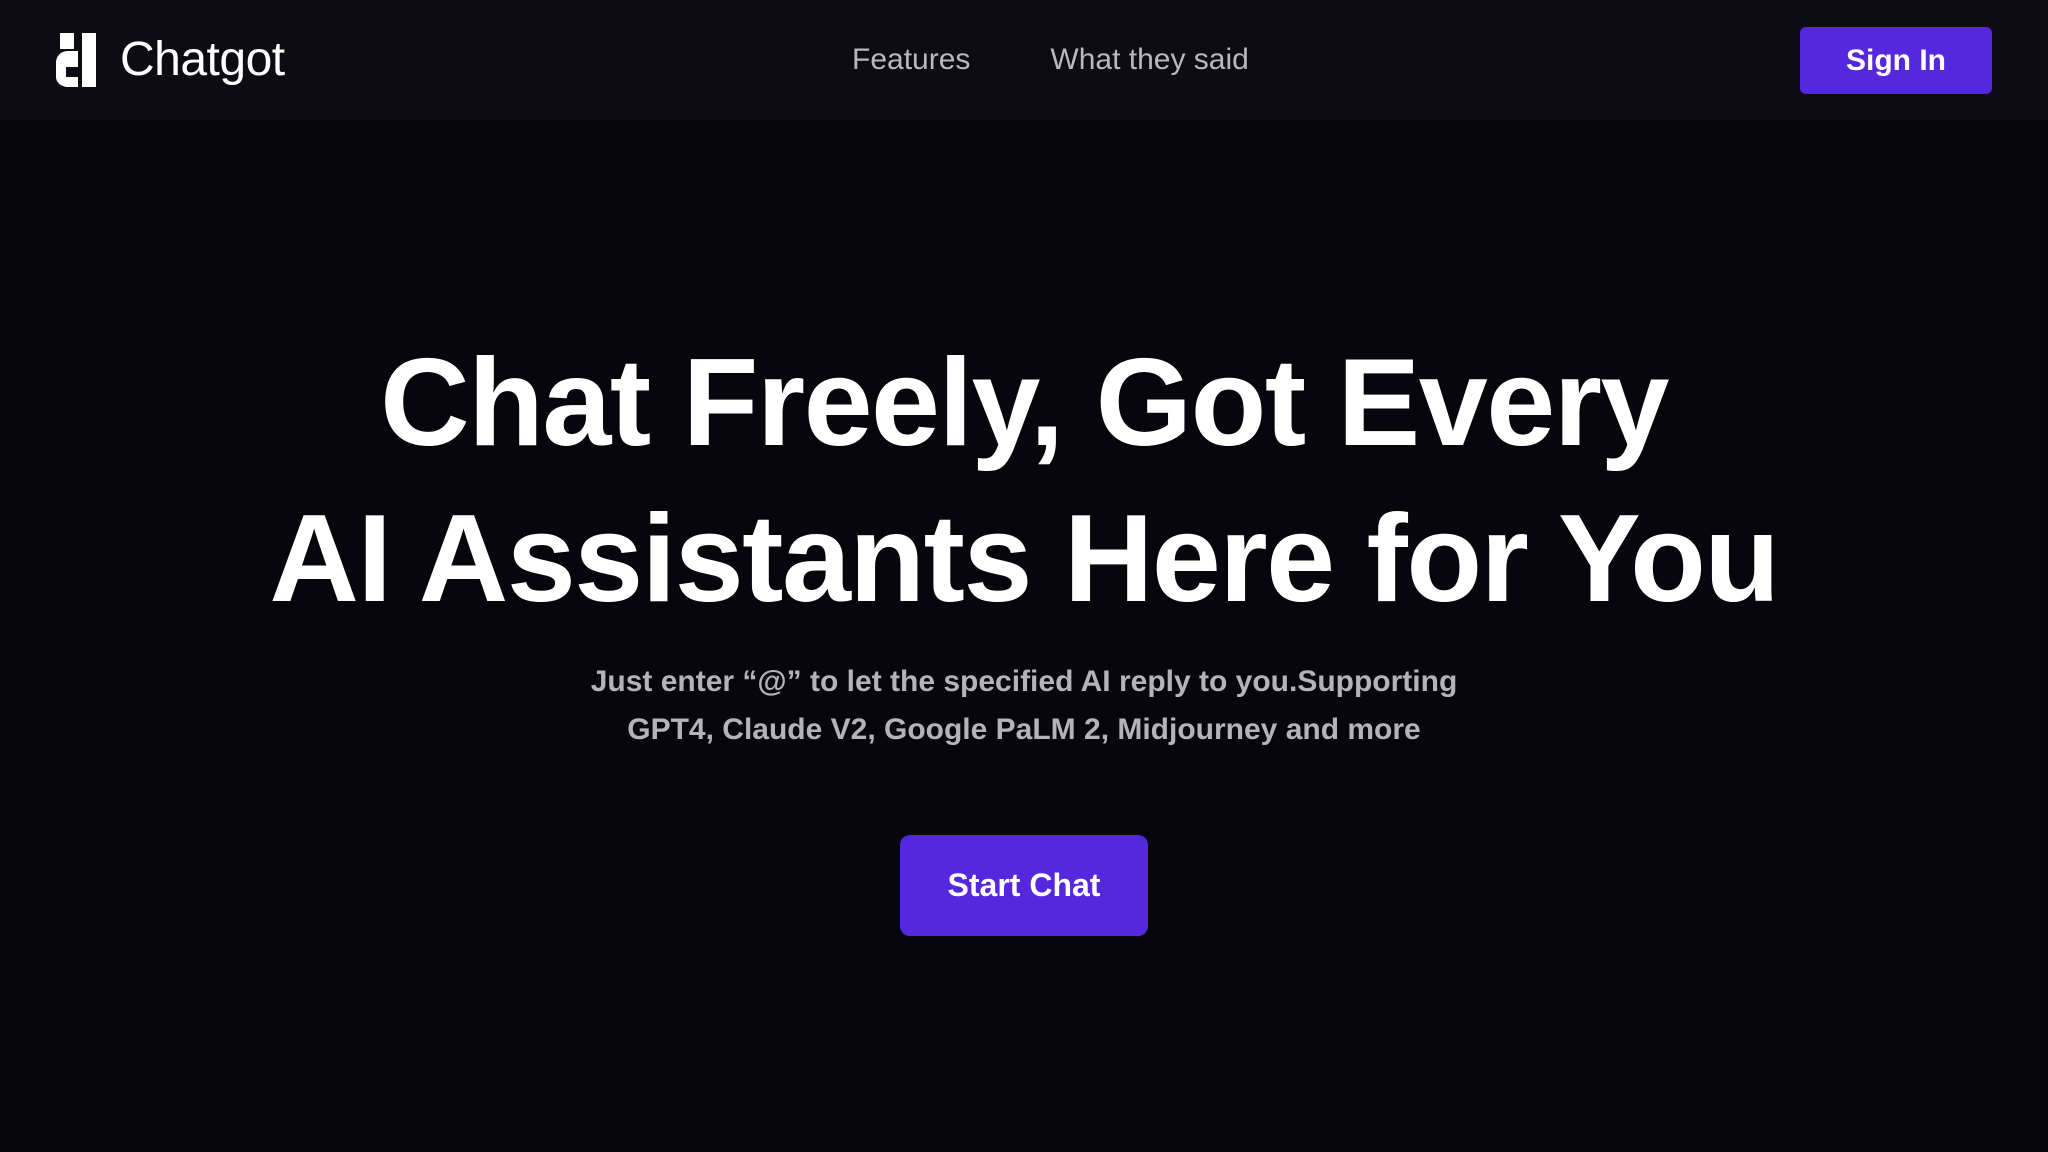  I want to click on main-nav: Features What they said, so click(1050, 60).